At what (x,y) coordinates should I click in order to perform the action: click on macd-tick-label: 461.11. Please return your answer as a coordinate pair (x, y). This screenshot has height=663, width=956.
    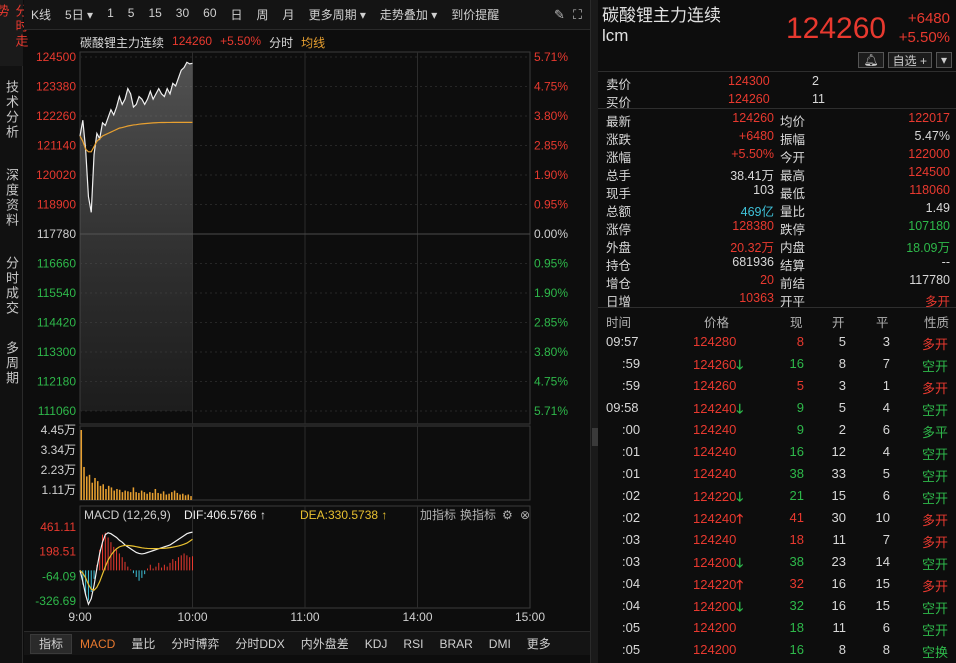
    Looking at the image, I should click on (58, 527).